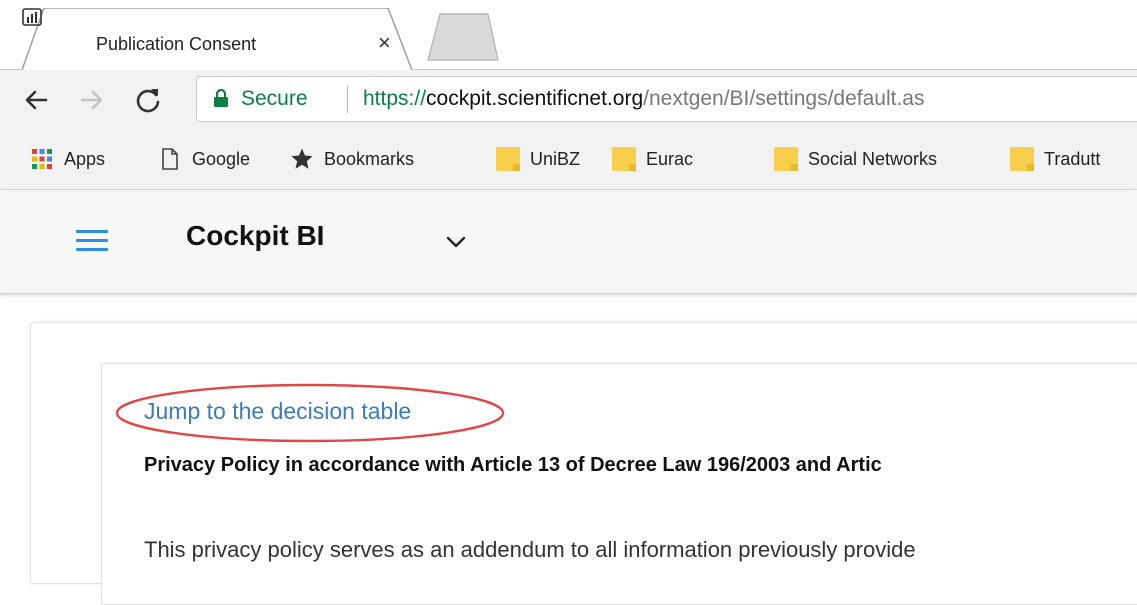  Describe the element at coordinates (395, 98) in the screenshot. I see `url-scheme: https://` at that location.